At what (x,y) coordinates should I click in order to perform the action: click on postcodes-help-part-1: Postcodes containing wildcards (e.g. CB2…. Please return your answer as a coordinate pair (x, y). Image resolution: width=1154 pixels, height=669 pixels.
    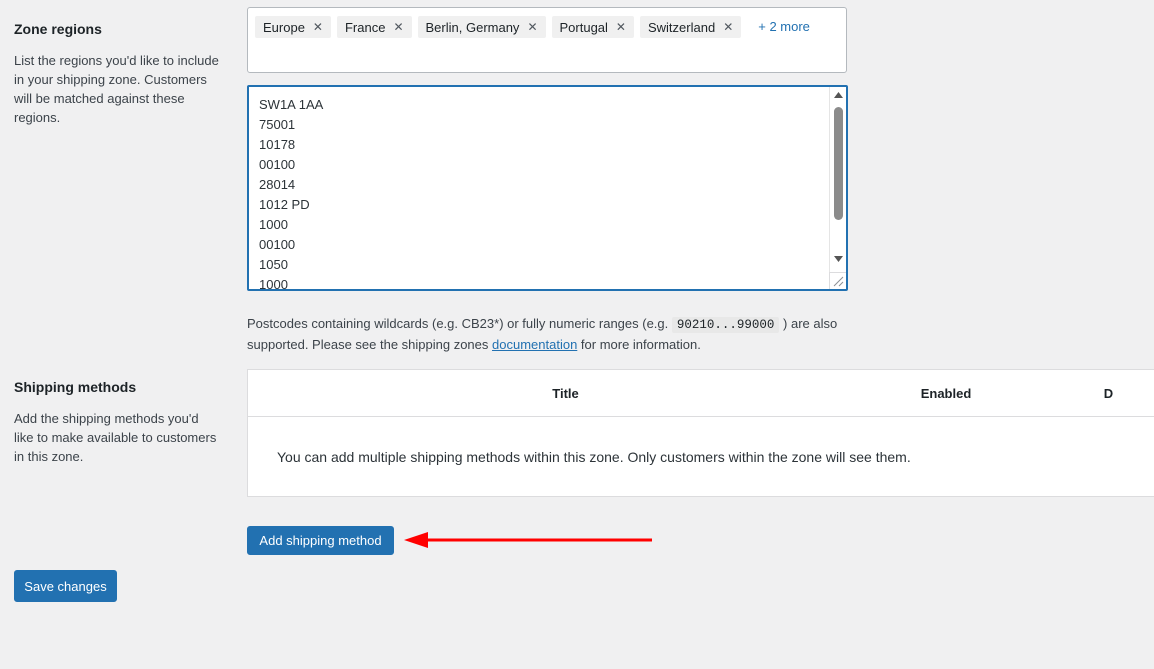
    Looking at the image, I should click on (459, 323).